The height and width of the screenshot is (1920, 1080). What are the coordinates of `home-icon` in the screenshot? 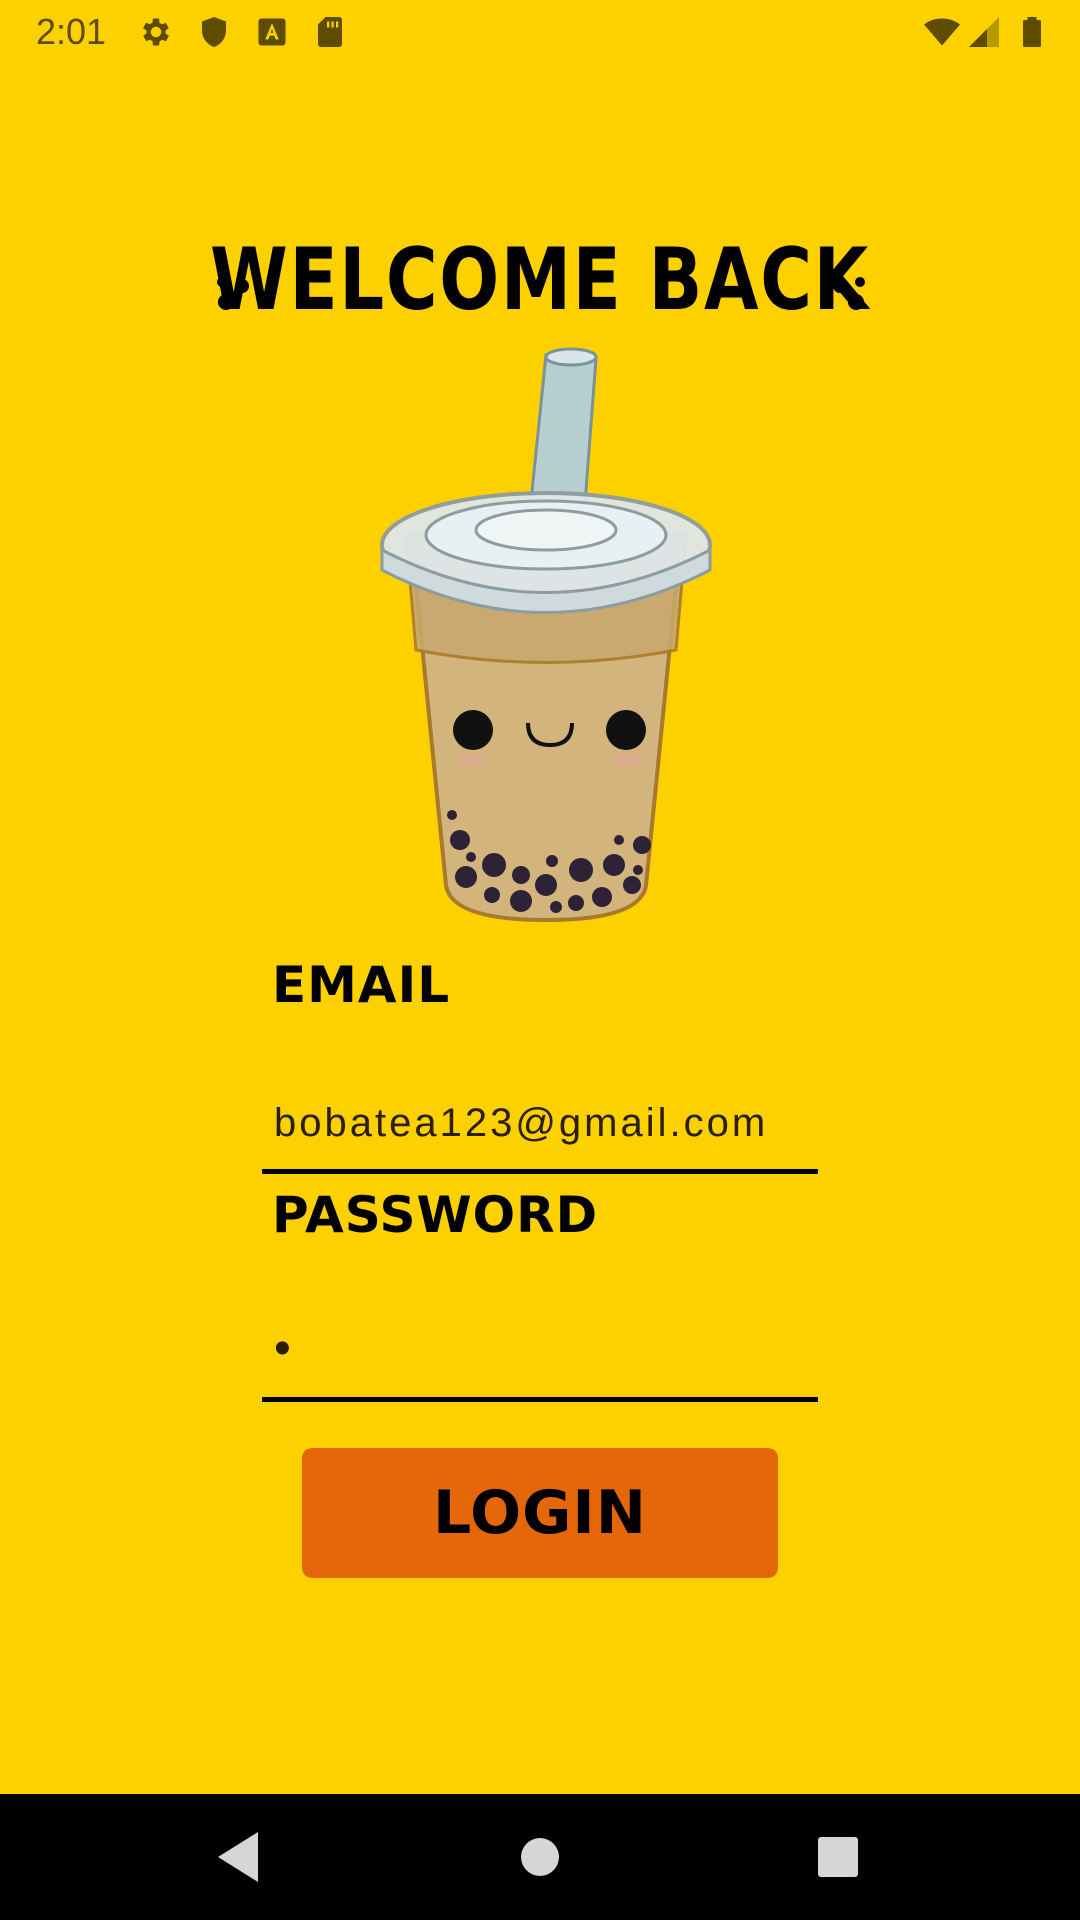 It's located at (540, 1857).